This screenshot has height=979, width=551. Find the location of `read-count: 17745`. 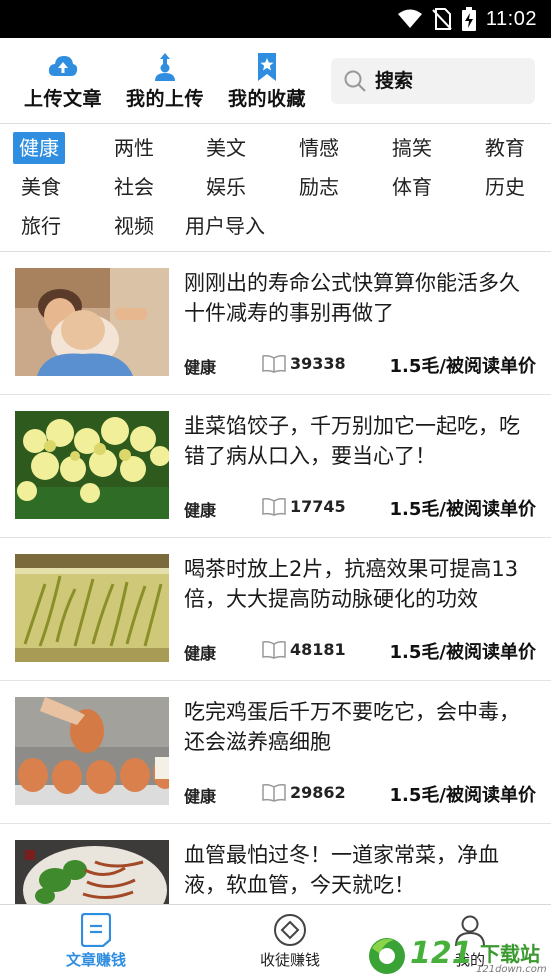

read-count: 17745 is located at coordinates (304, 506).